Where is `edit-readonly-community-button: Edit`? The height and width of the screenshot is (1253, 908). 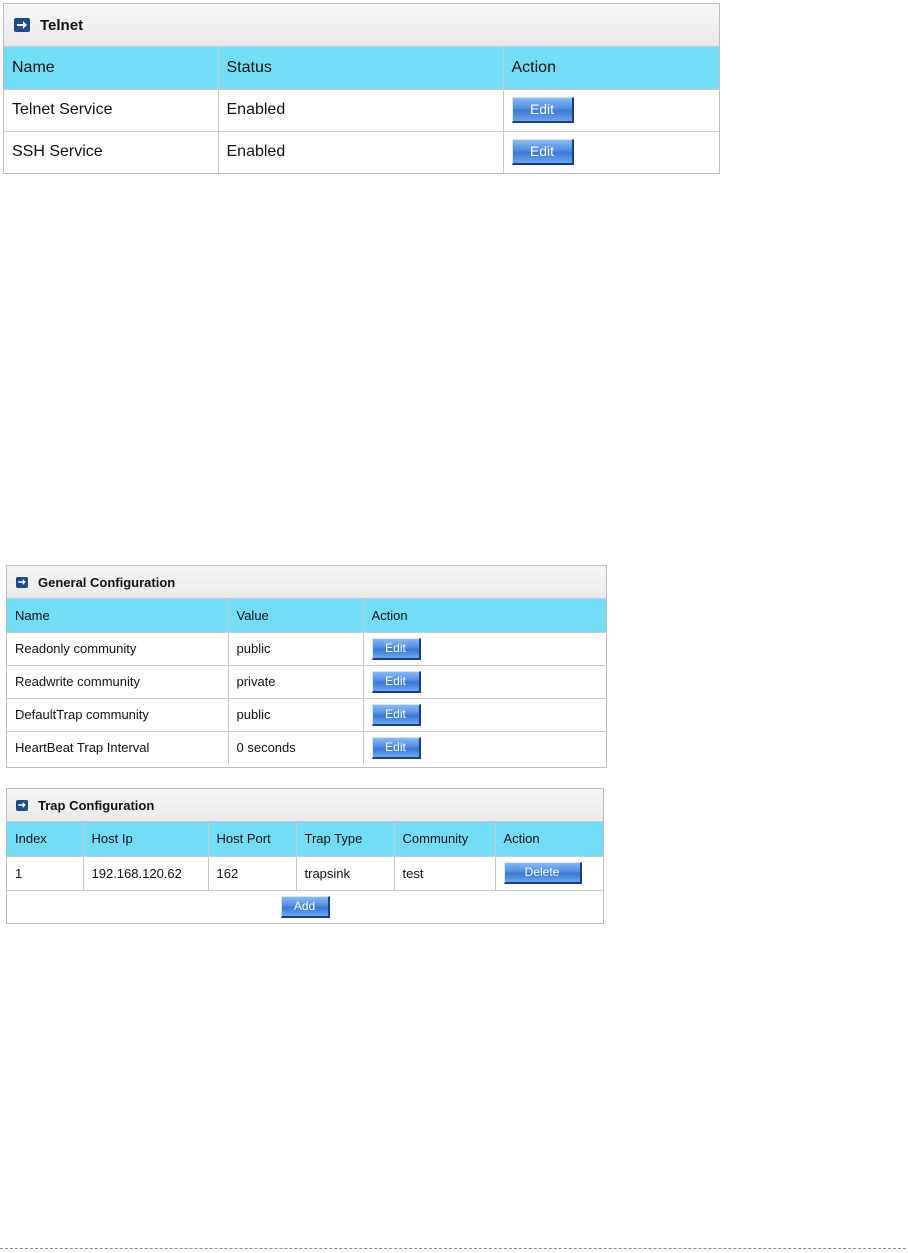 edit-readonly-community-button: Edit is located at coordinates (396, 648).